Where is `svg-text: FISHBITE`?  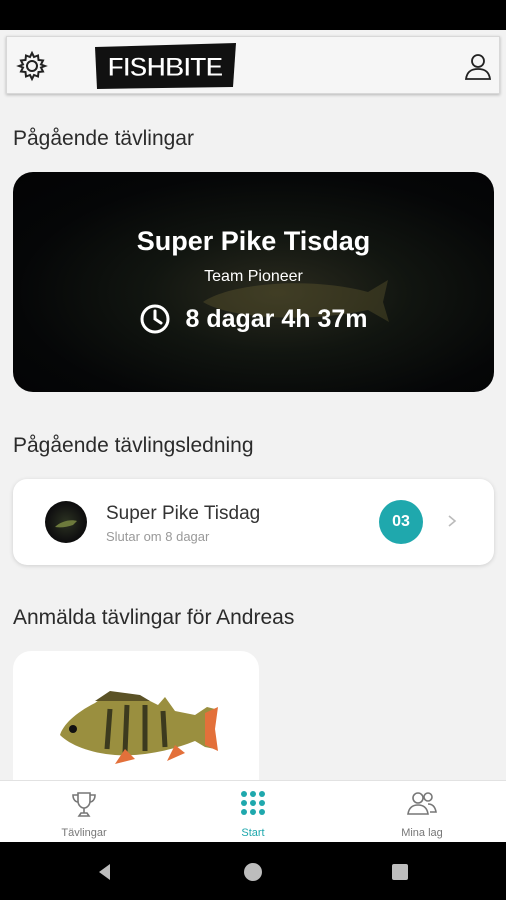 svg-text: FISHBITE is located at coordinates (164, 67).